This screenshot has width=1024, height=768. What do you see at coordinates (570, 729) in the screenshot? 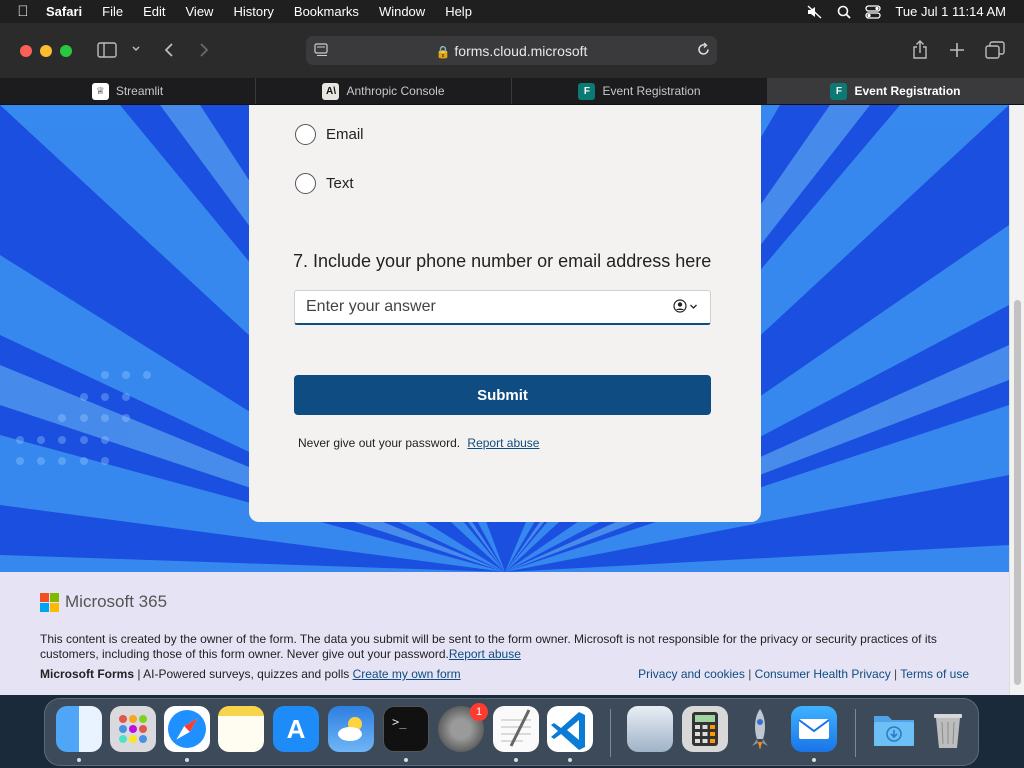
I see `vscode-icon` at bounding box center [570, 729].